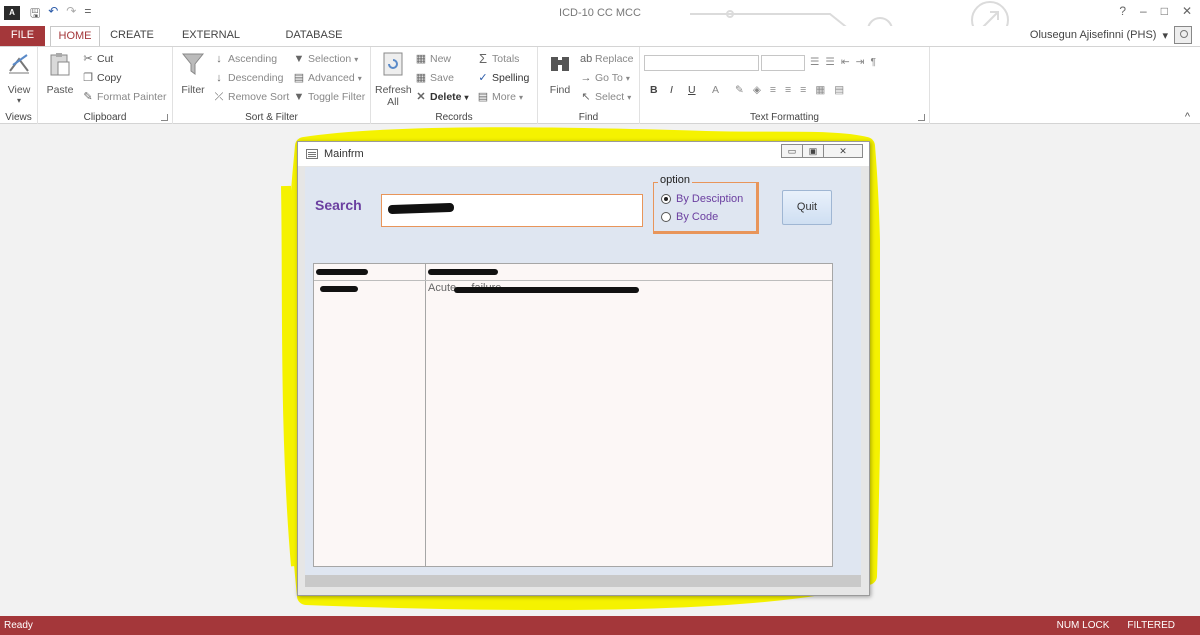  What do you see at coordinates (560, 64) in the screenshot?
I see `binoculars-icon` at bounding box center [560, 64].